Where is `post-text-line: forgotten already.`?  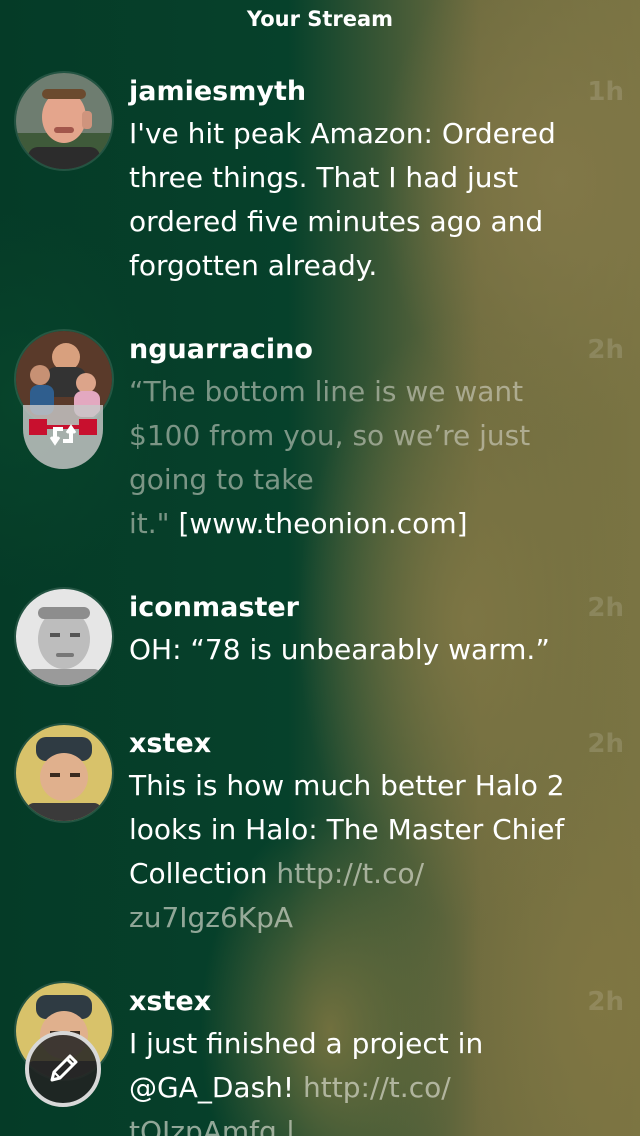
post-text-line: forgotten already. is located at coordinates (253, 265).